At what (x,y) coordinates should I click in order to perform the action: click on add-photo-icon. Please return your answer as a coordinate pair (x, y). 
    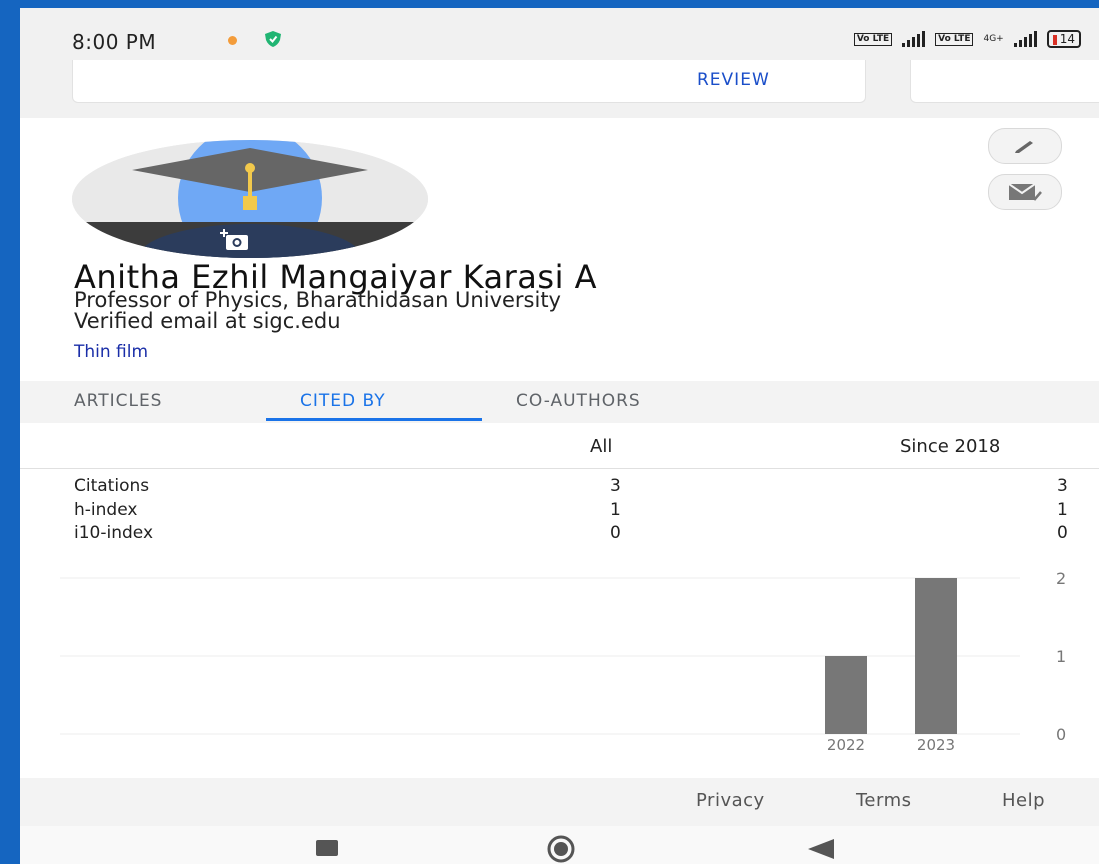
    Looking at the image, I should click on (235, 240).